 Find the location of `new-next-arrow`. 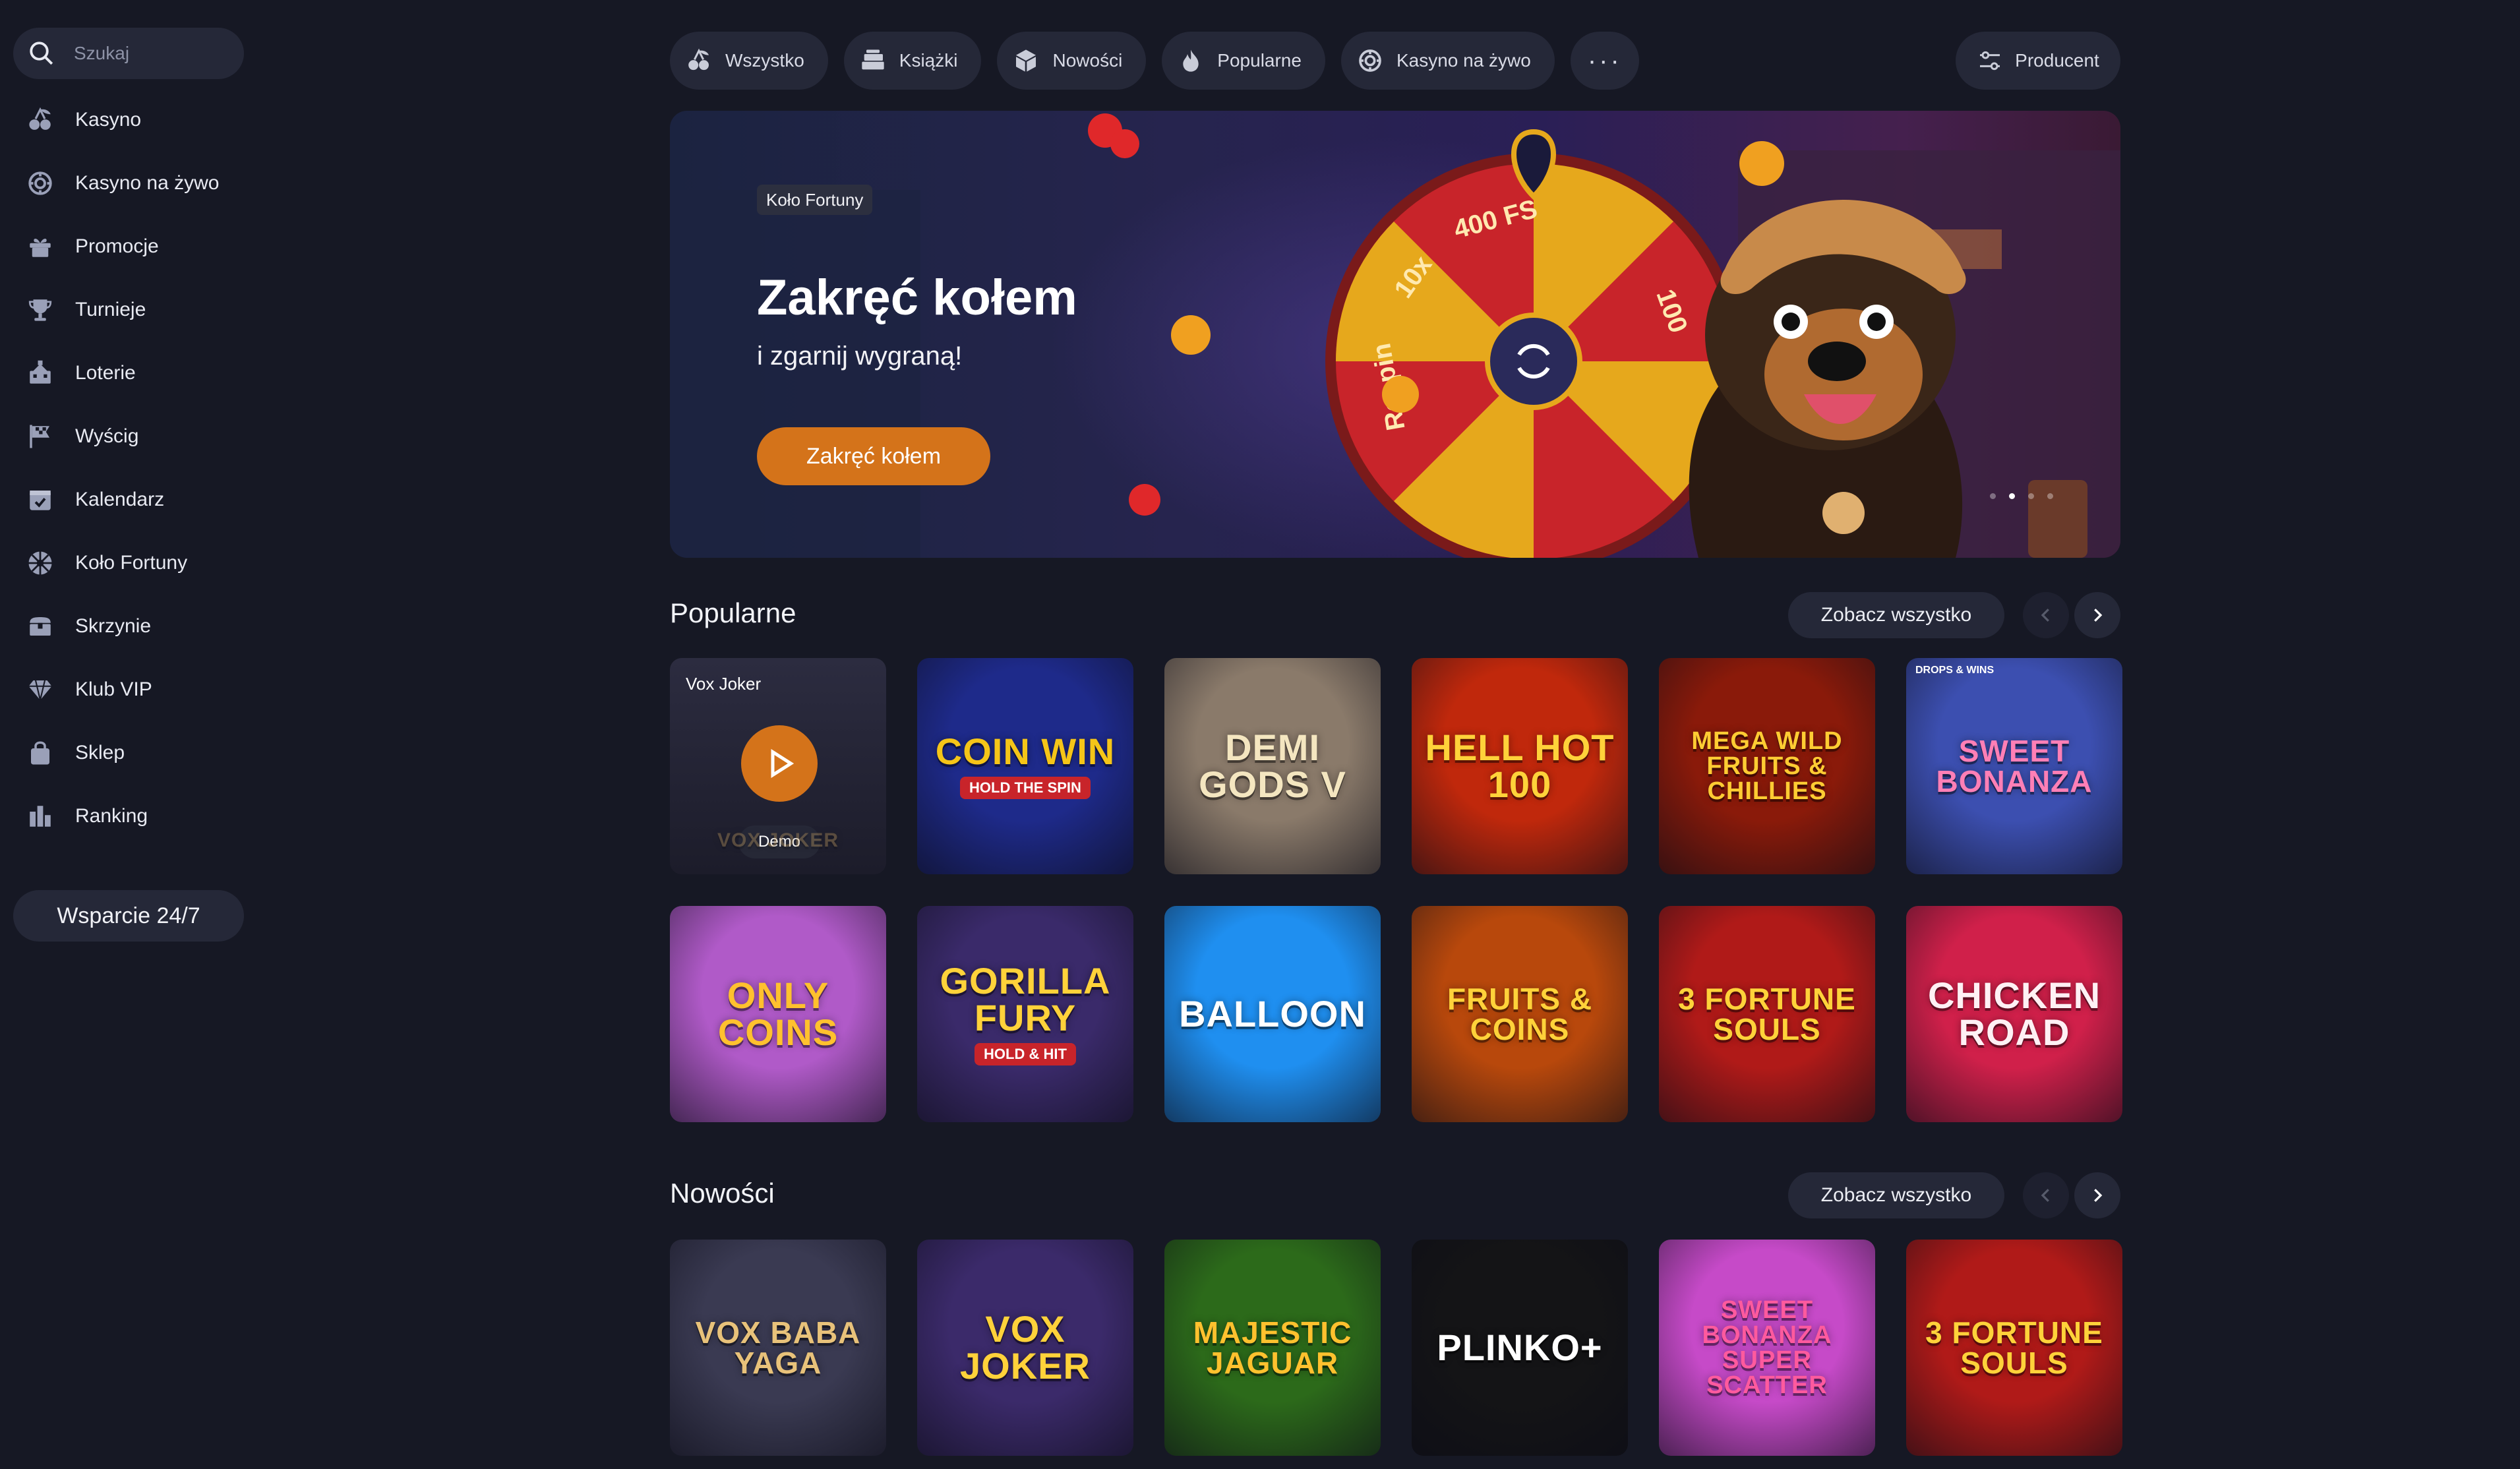

new-next-arrow is located at coordinates (2097, 1195).